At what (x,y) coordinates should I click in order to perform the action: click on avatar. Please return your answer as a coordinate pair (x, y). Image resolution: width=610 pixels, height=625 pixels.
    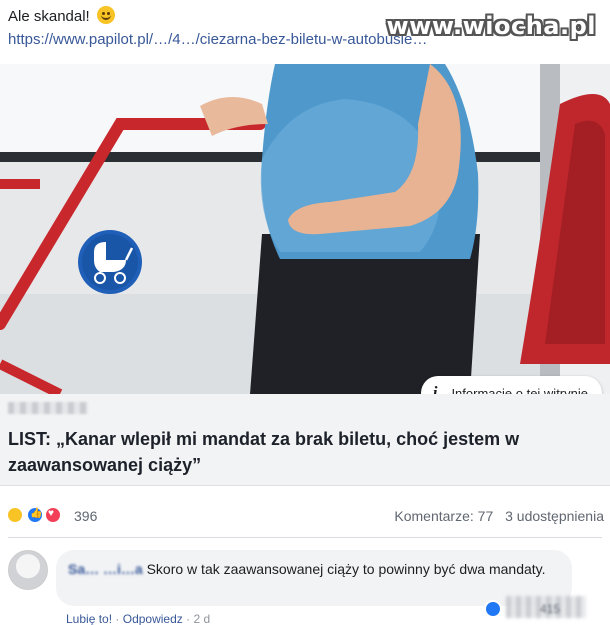
    Looking at the image, I should click on (28, 570).